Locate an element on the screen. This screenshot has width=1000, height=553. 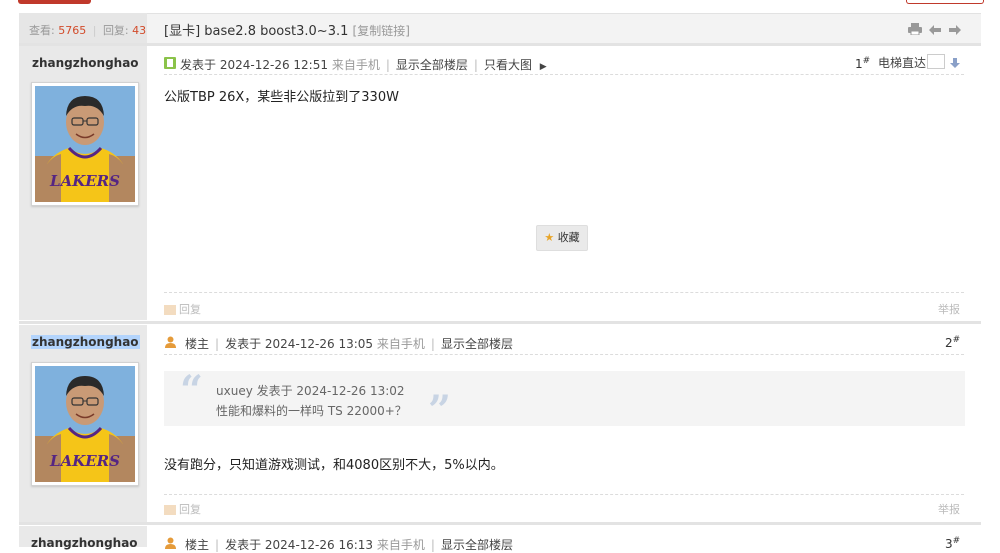
post1-show-all: 显示全部楼层 is located at coordinates (432, 65).